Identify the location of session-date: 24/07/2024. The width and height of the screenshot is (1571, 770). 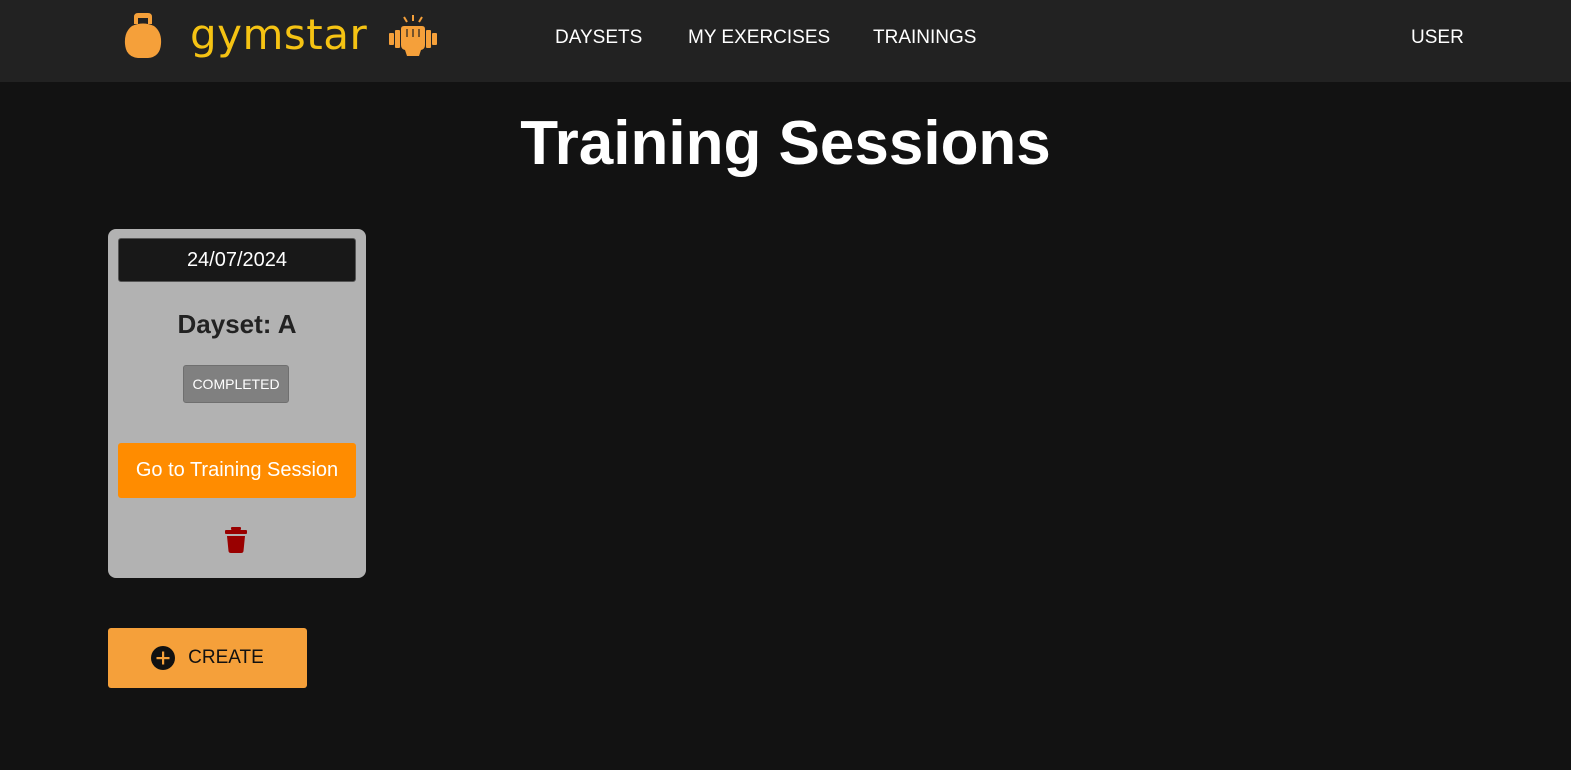
(237, 260).